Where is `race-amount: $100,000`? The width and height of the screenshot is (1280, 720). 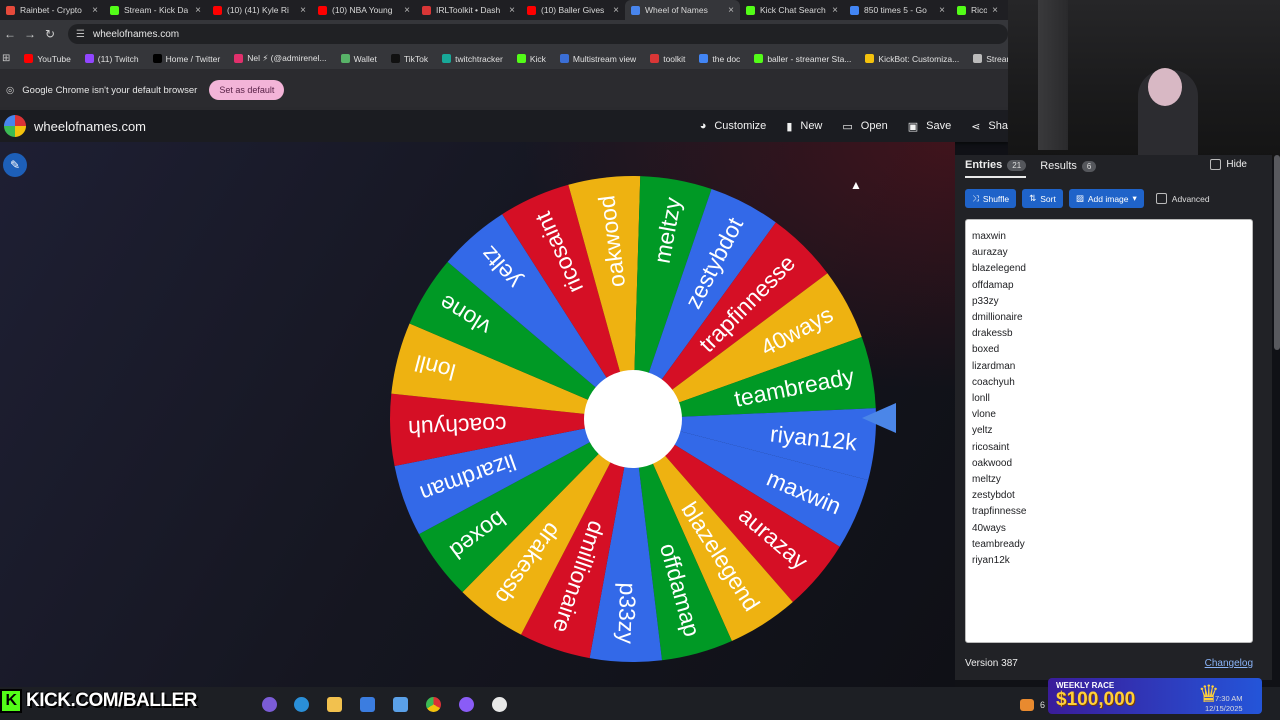
race-amount: $100,000 is located at coordinates (1096, 699).